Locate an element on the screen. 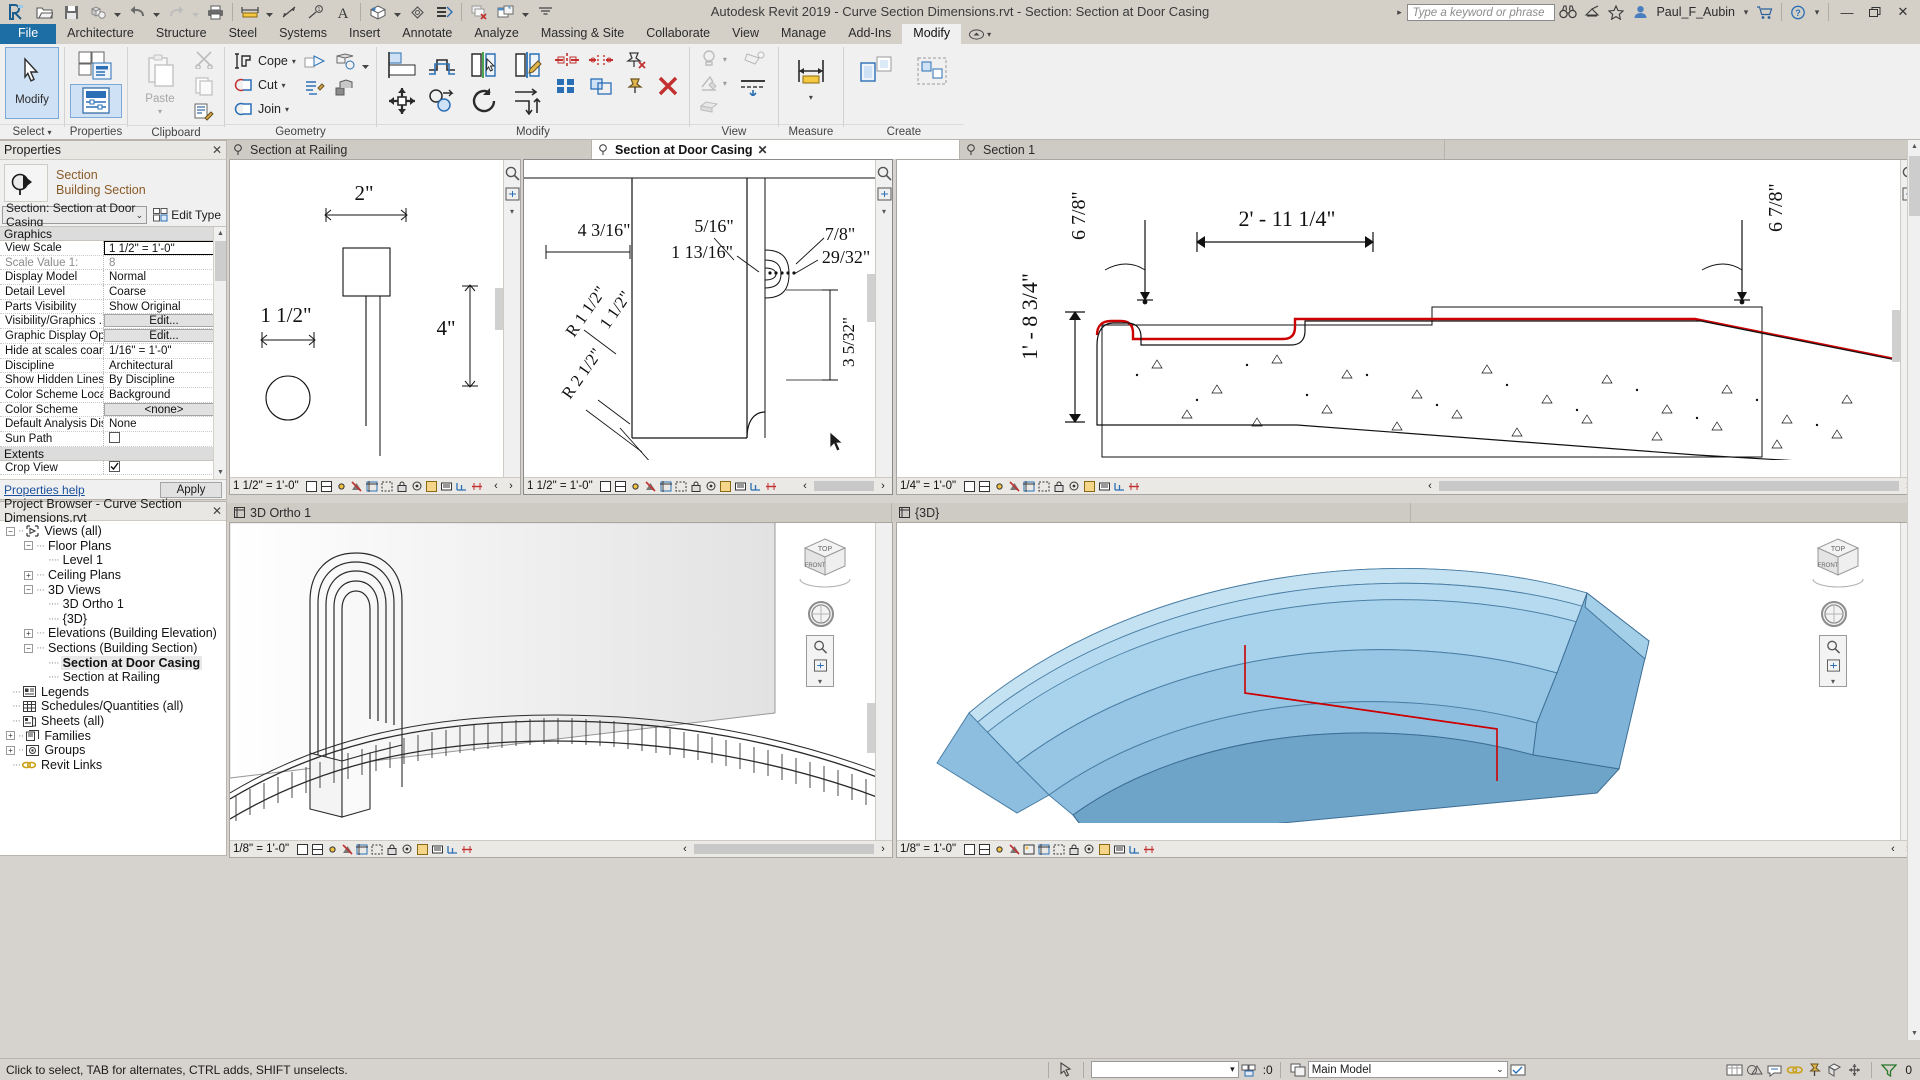 The image size is (1920, 1080). view-tab-overflow: ▾ is located at coordinates (1682, 149).